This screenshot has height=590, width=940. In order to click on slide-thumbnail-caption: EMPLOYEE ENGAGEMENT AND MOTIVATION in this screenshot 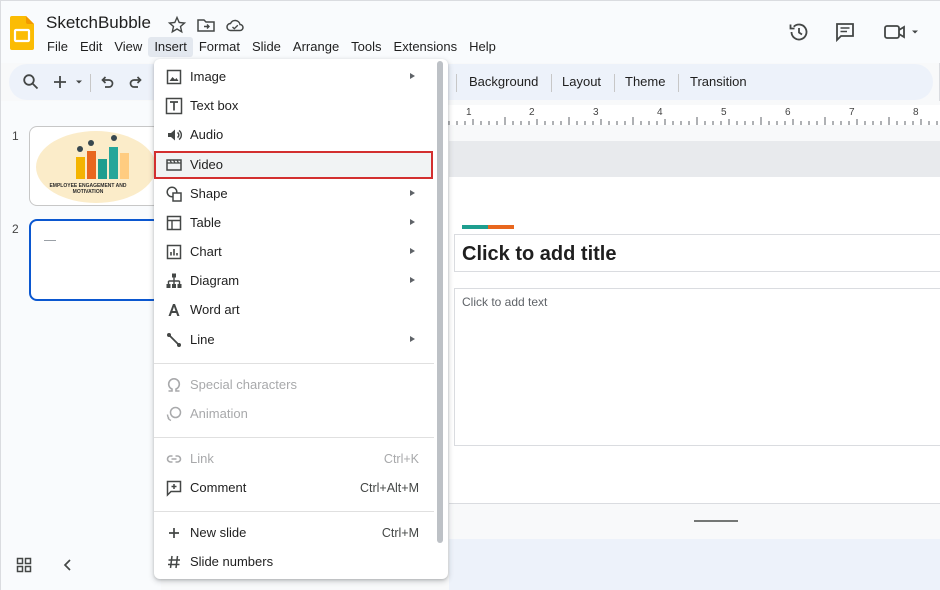, I will do `click(88, 189)`.